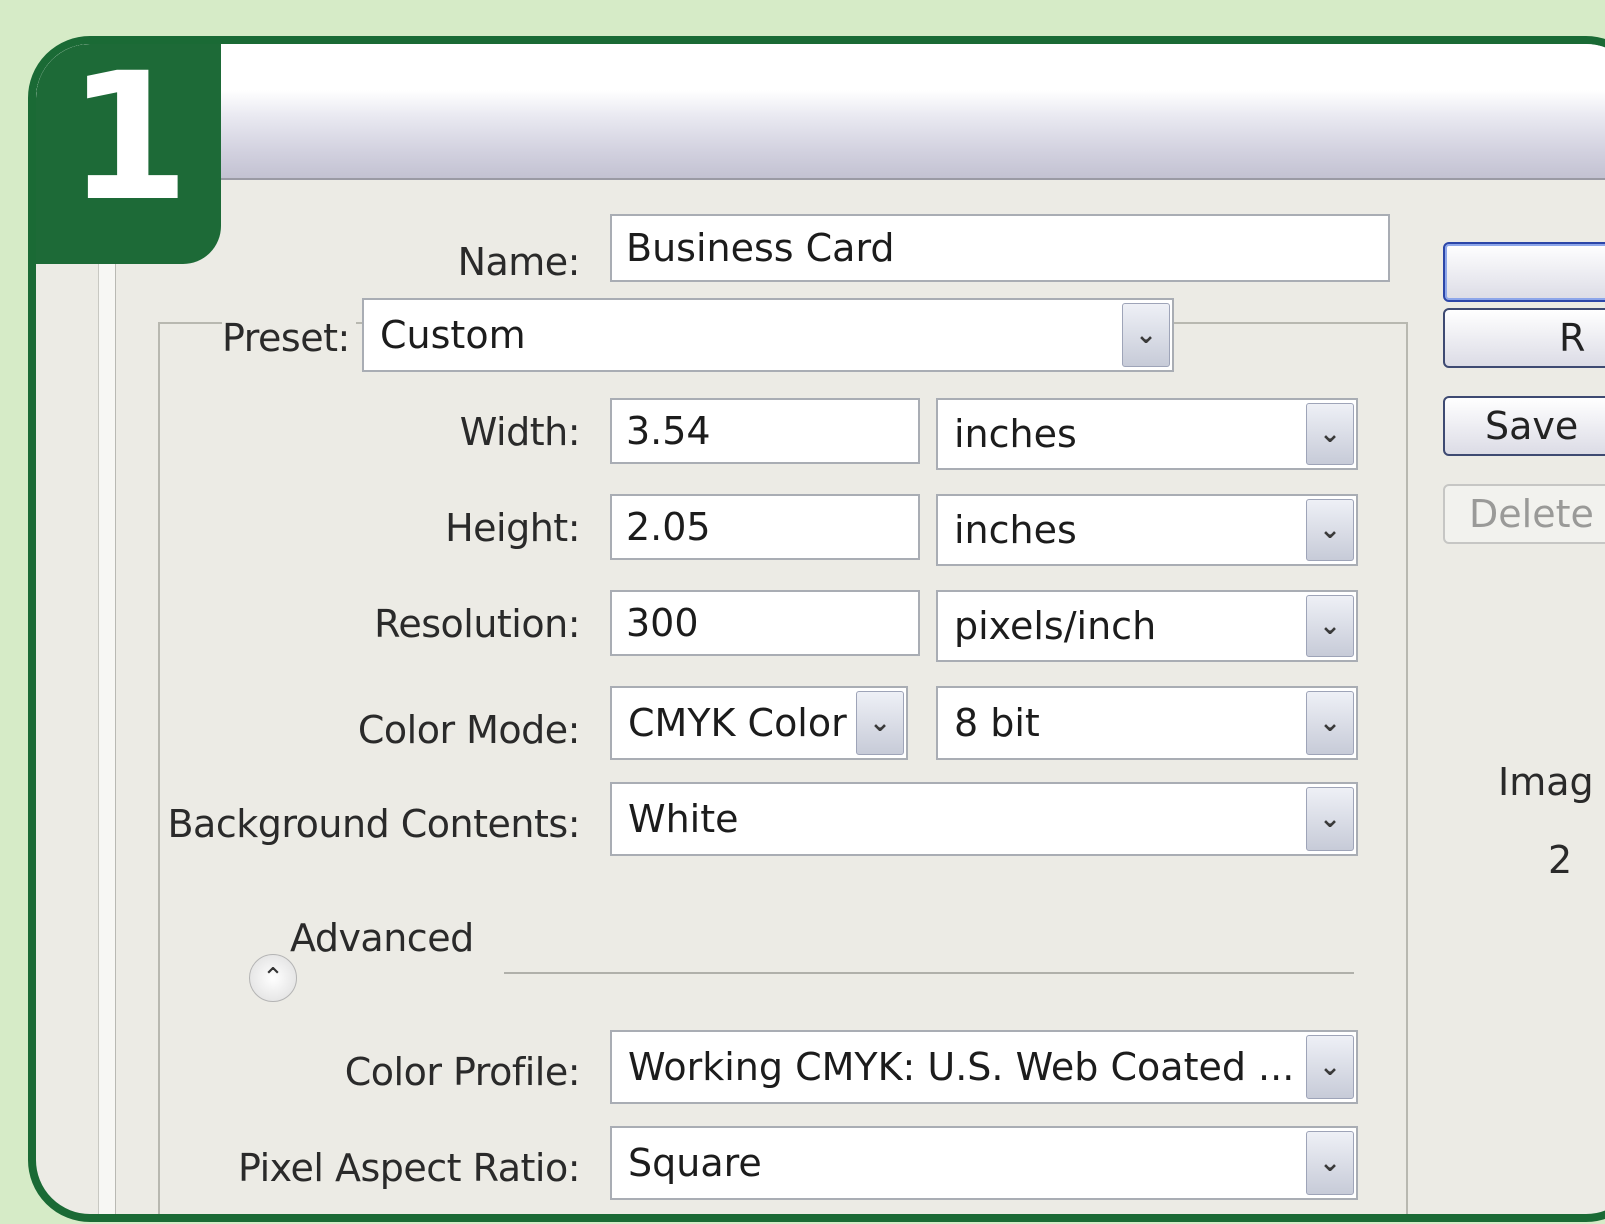  I want to click on preset-label: Preset:, so click(289, 338).